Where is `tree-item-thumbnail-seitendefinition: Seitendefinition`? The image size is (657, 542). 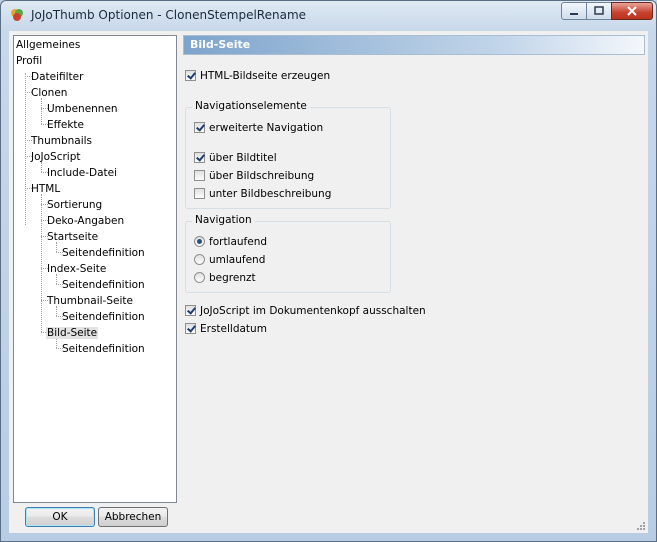
tree-item-thumbnail-seitendefinition: Seitendefinition is located at coordinates (103, 317).